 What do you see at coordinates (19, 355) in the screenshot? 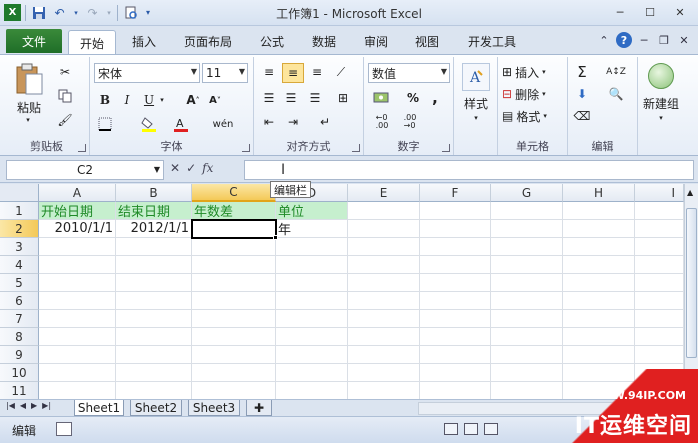
I see `row-header-9: 9` at bounding box center [19, 355].